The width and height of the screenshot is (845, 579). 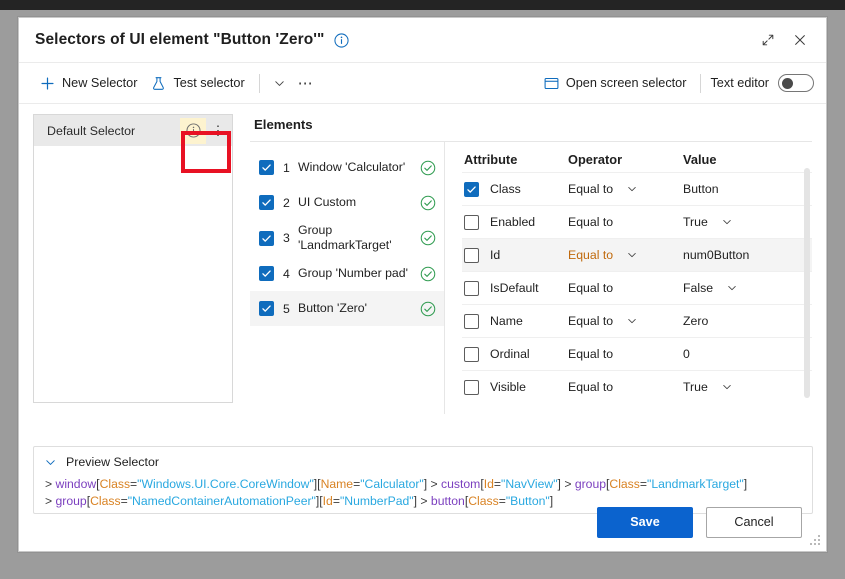 What do you see at coordinates (590, 484) in the screenshot?
I see `preview-token-tag: group` at bounding box center [590, 484].